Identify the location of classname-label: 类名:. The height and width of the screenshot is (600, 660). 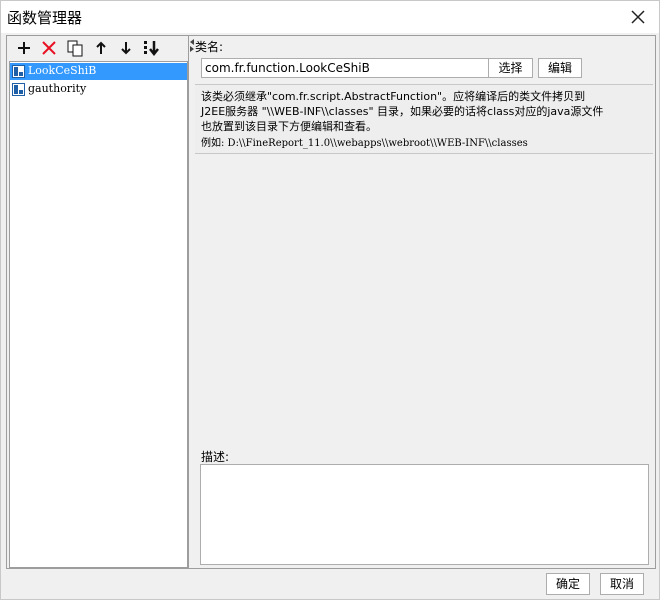
(209, 47).